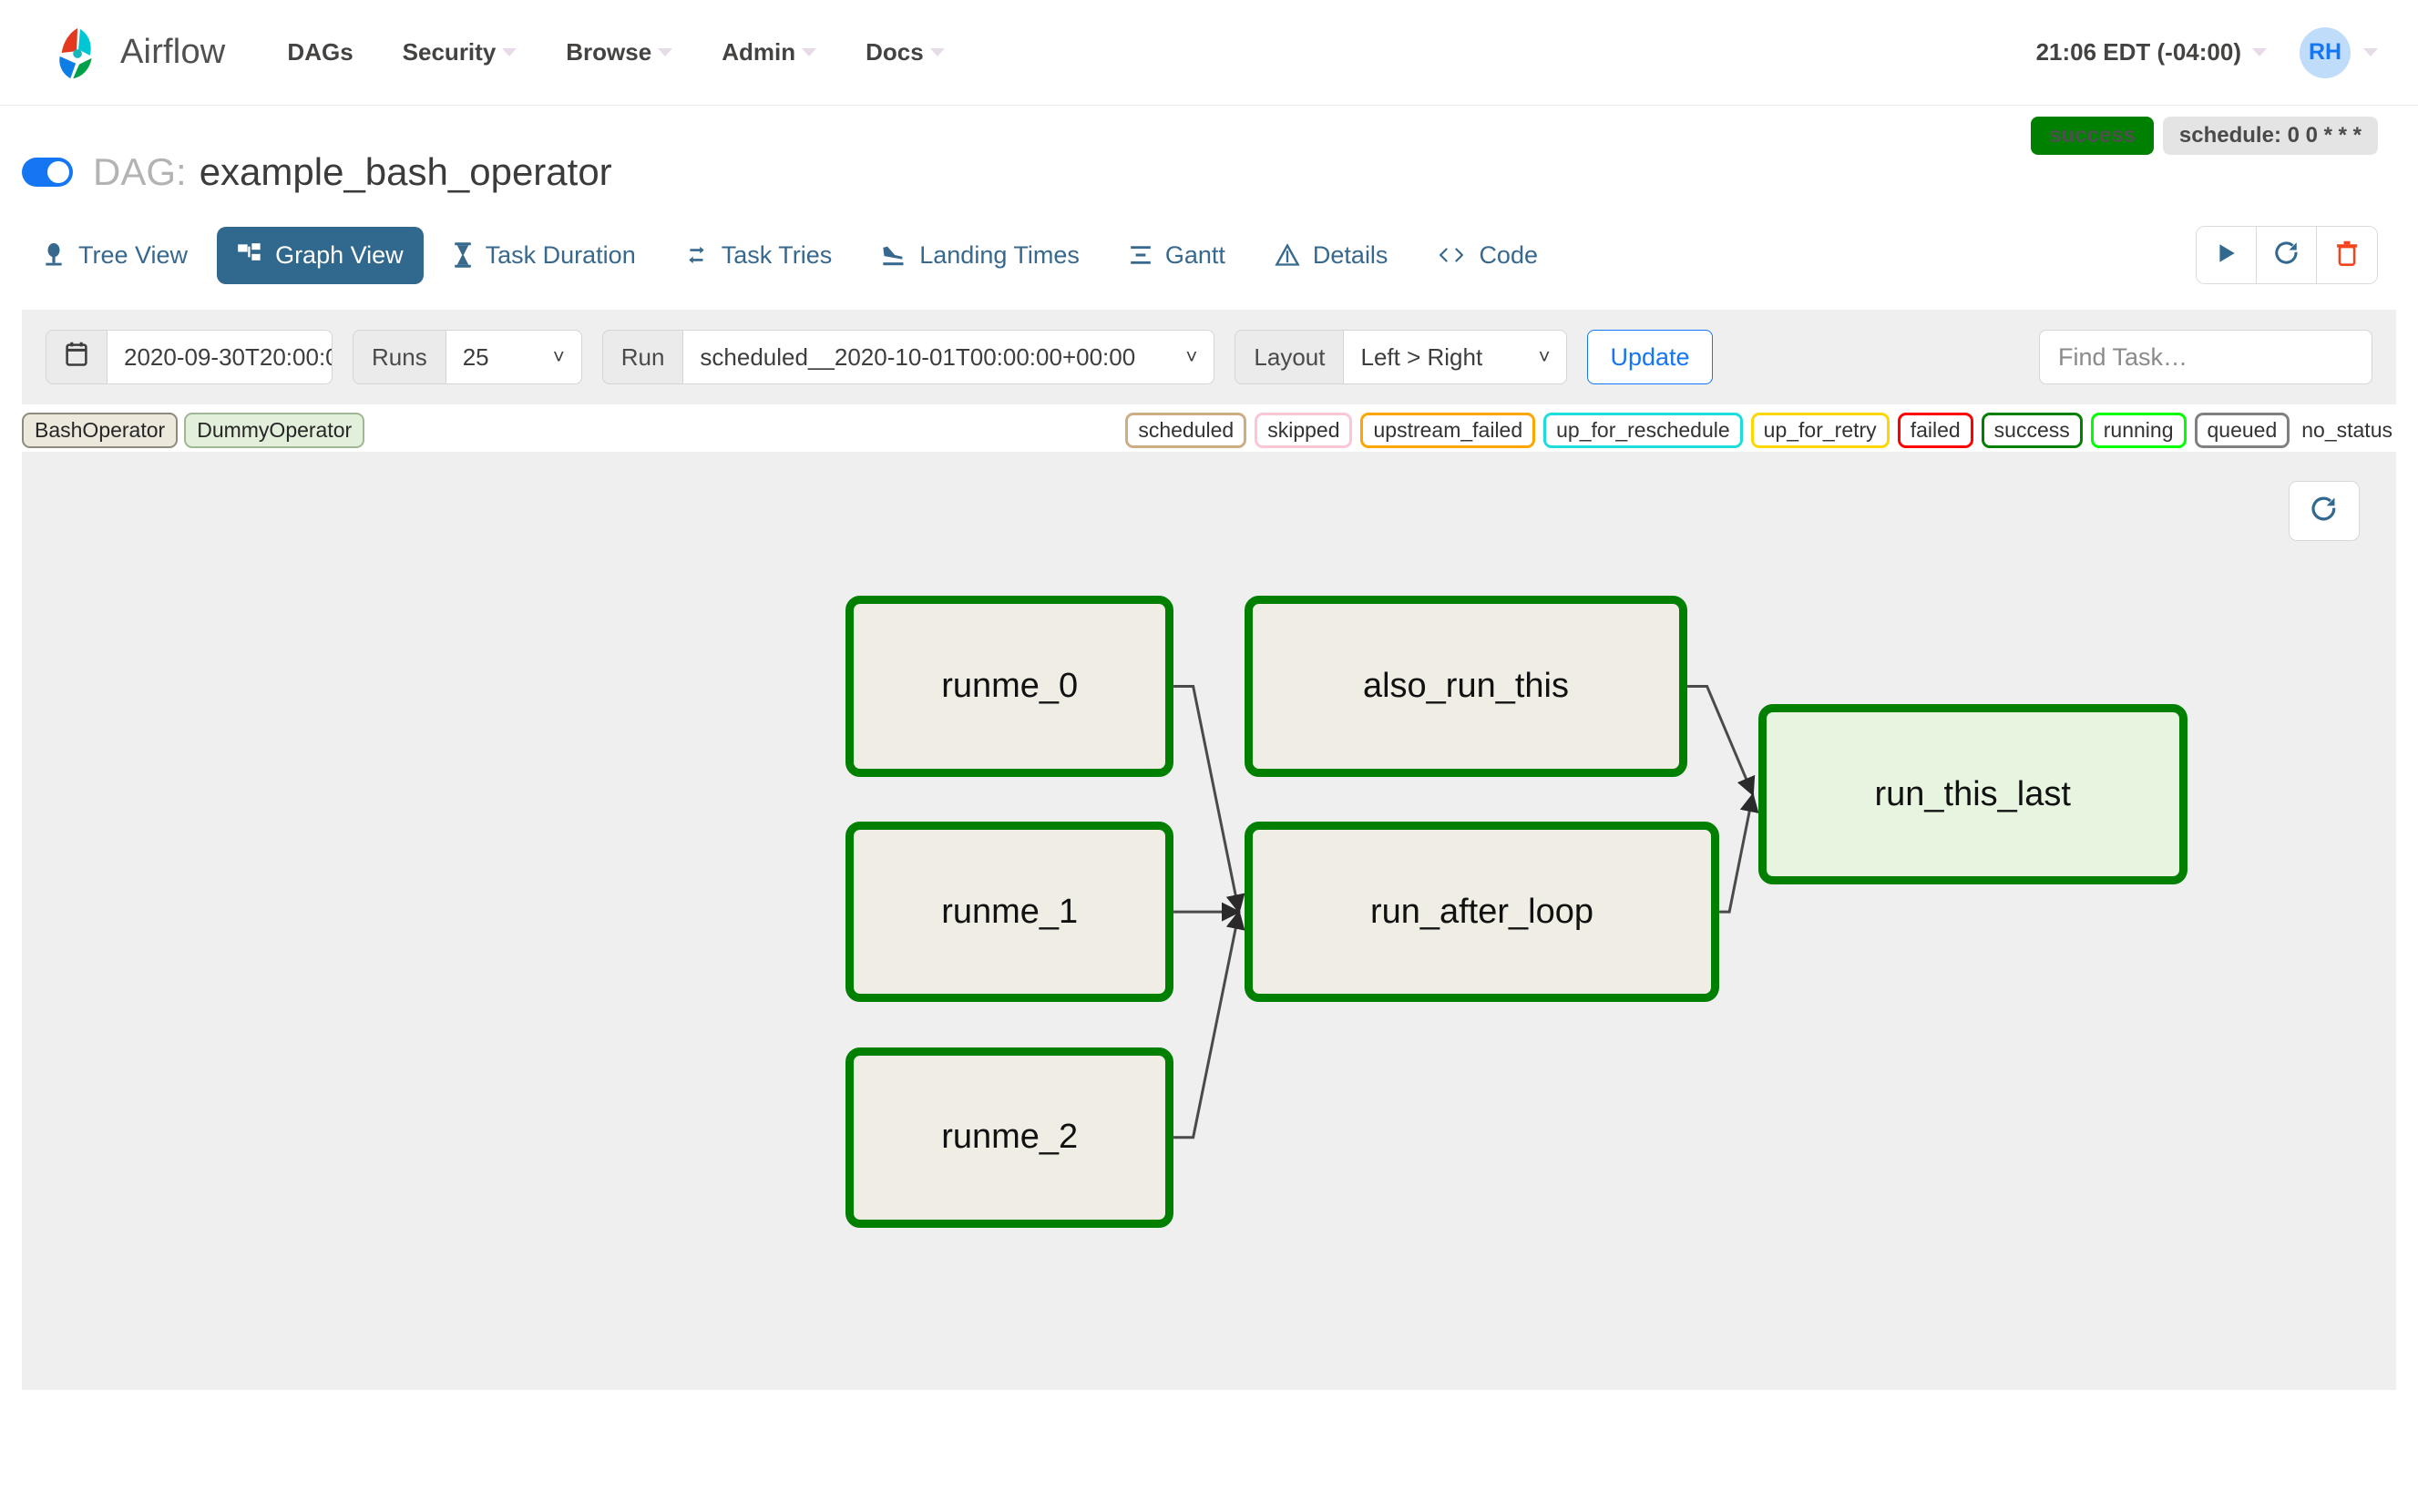  Describe the element at coordinates (1739, 853) in the screenshot. I see `graph-edge-run_after_loop-to-run_this_last` at that location.